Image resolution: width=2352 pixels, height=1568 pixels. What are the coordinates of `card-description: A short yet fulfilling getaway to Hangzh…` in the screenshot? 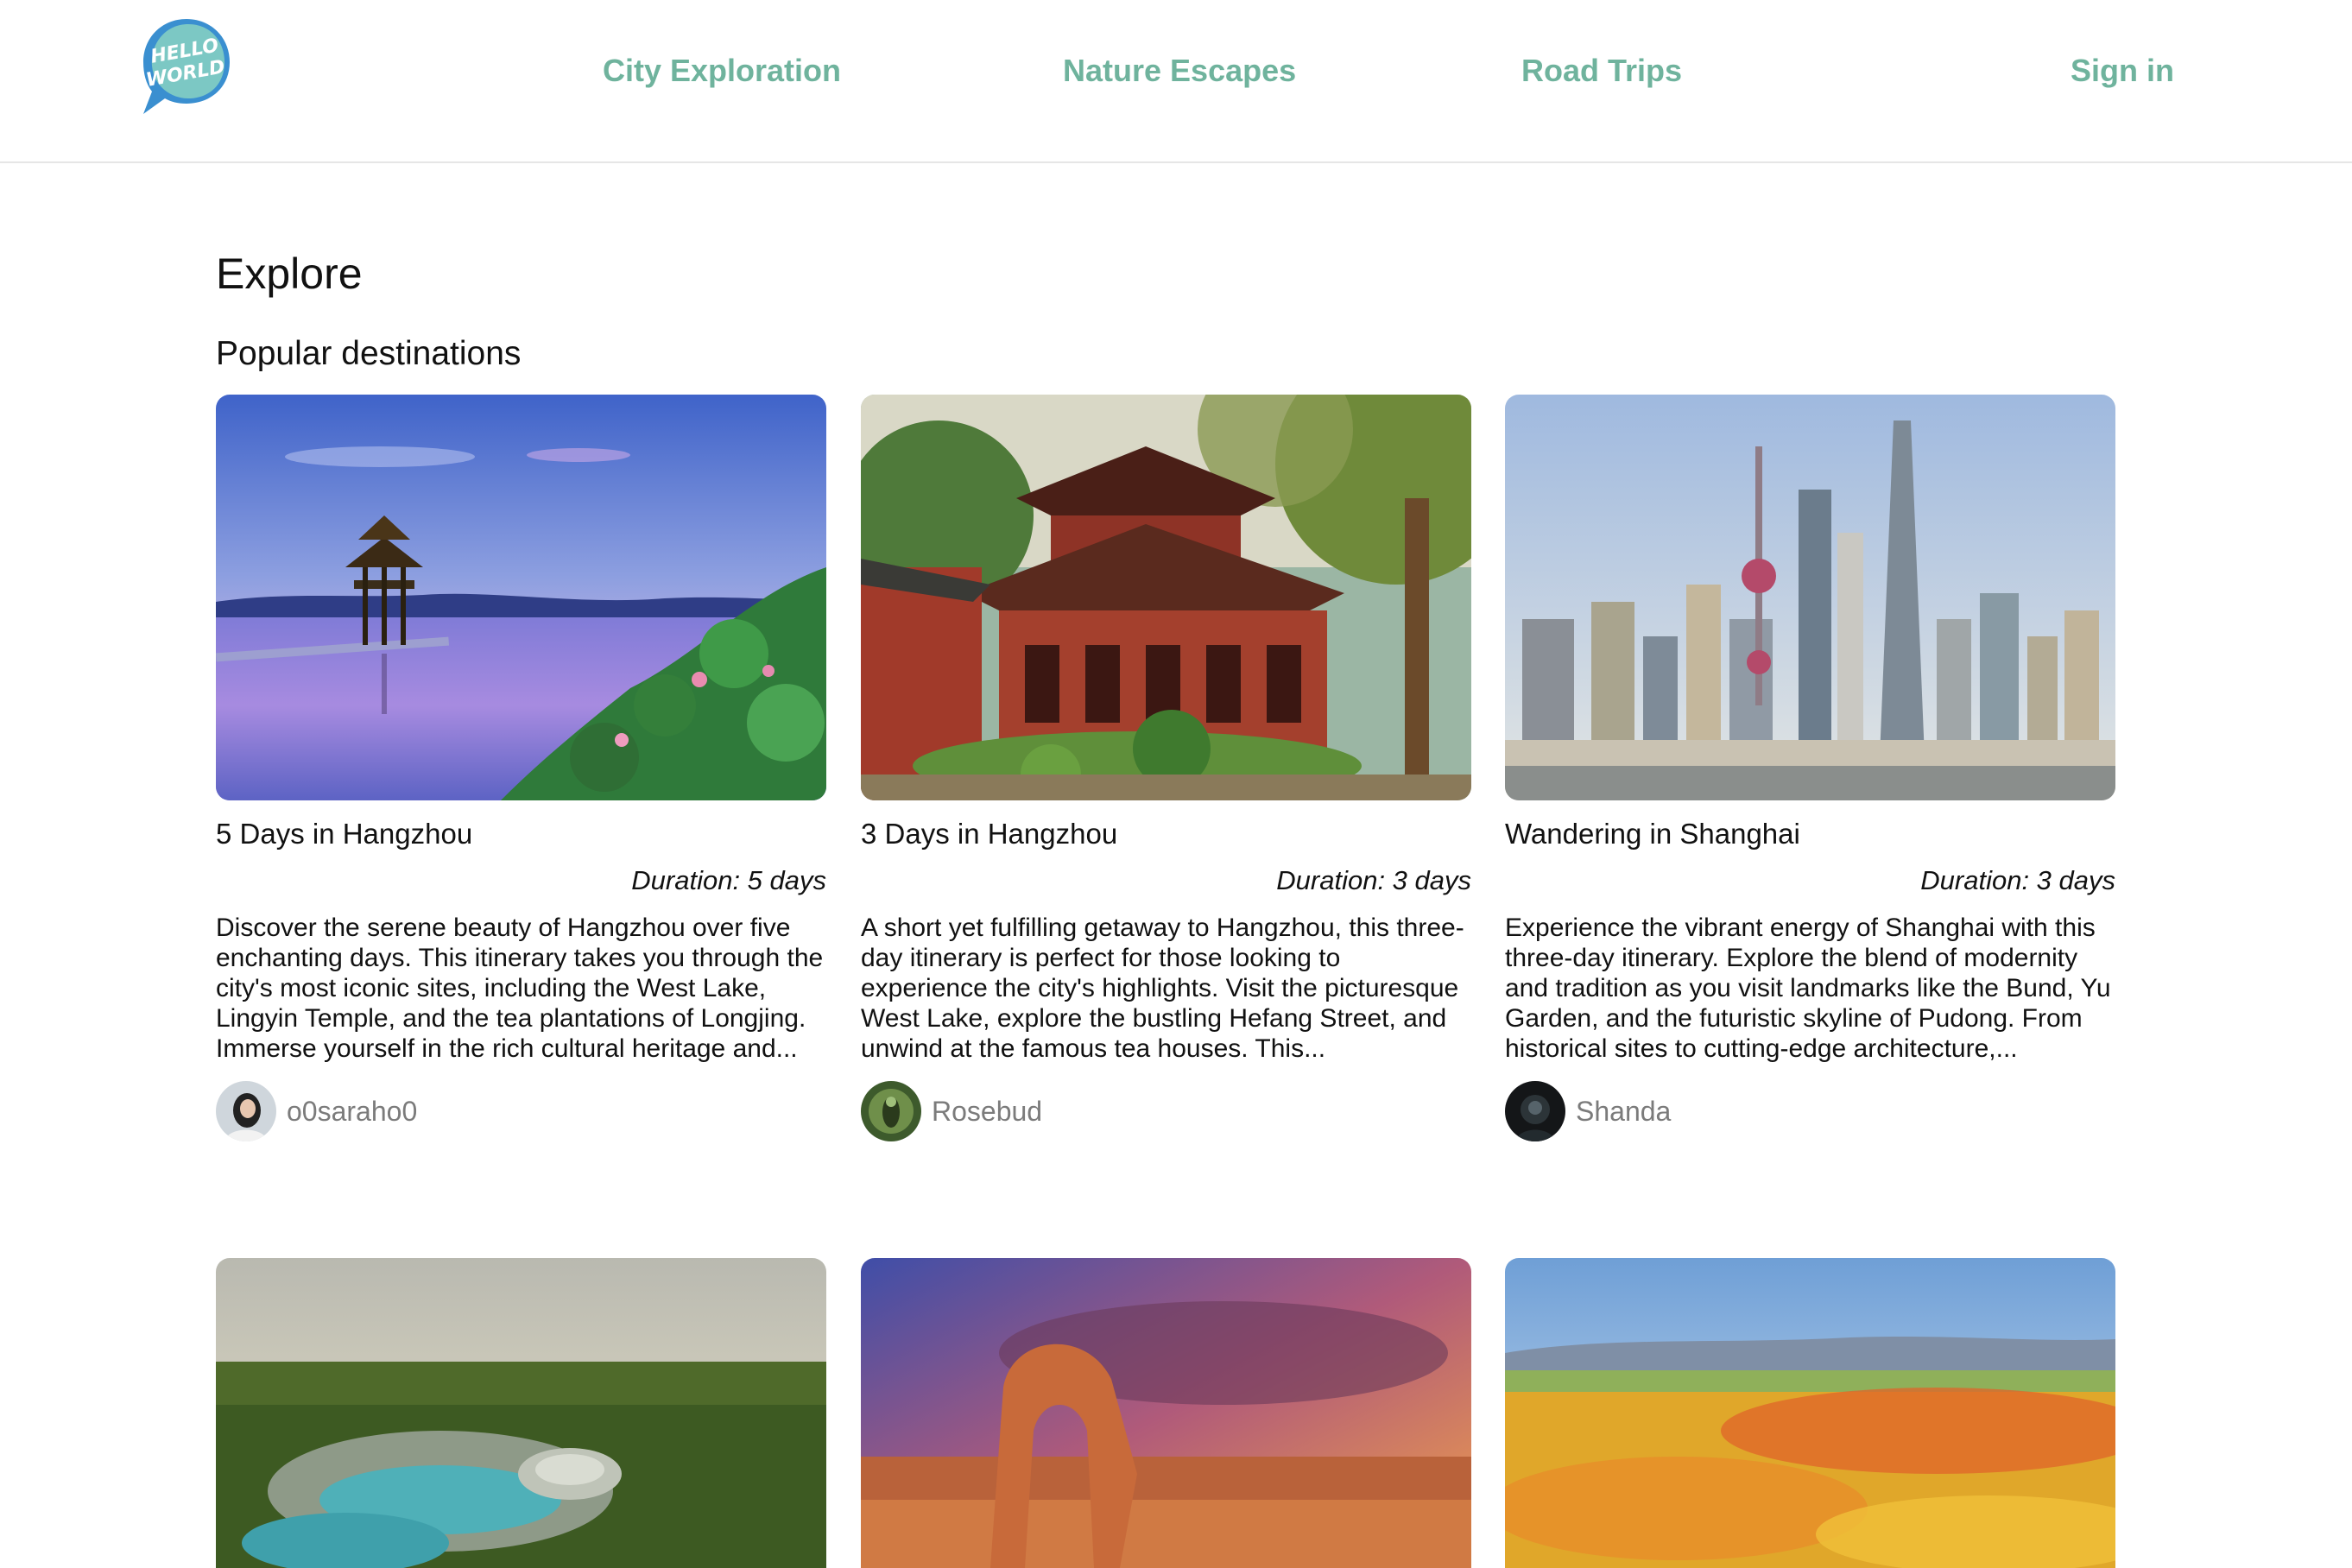 It's located at (1163, 989).